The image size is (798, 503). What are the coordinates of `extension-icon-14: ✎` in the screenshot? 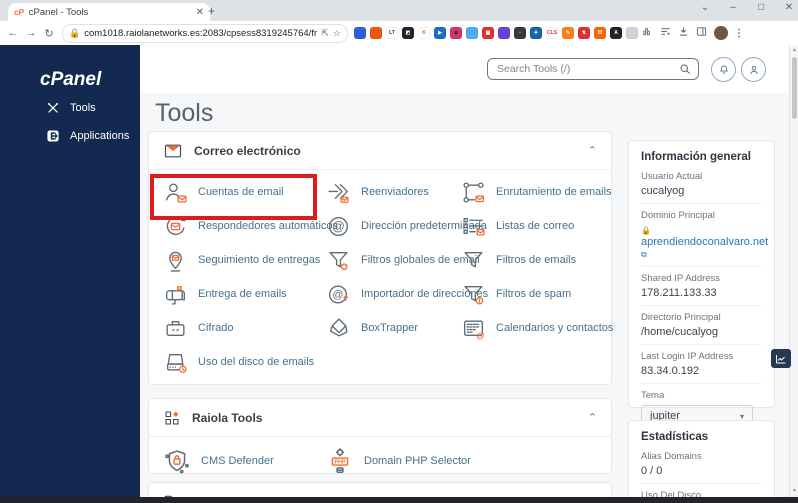 It's located at (568, 33).